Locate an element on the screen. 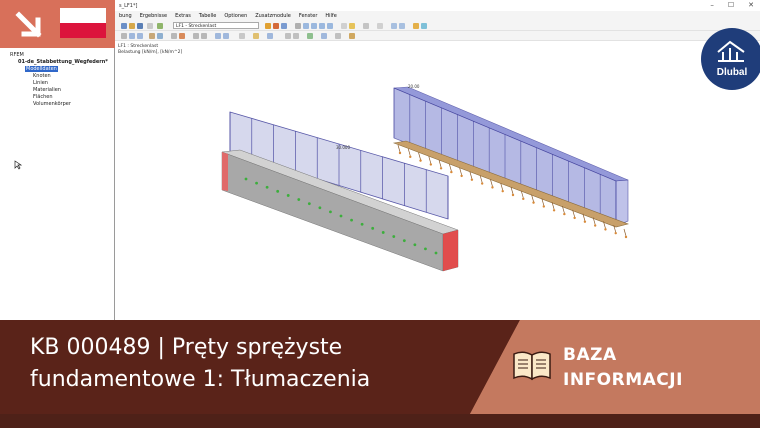 This screenshot has height=428, width=760. surface-icon is located at coordinates (160, 36).